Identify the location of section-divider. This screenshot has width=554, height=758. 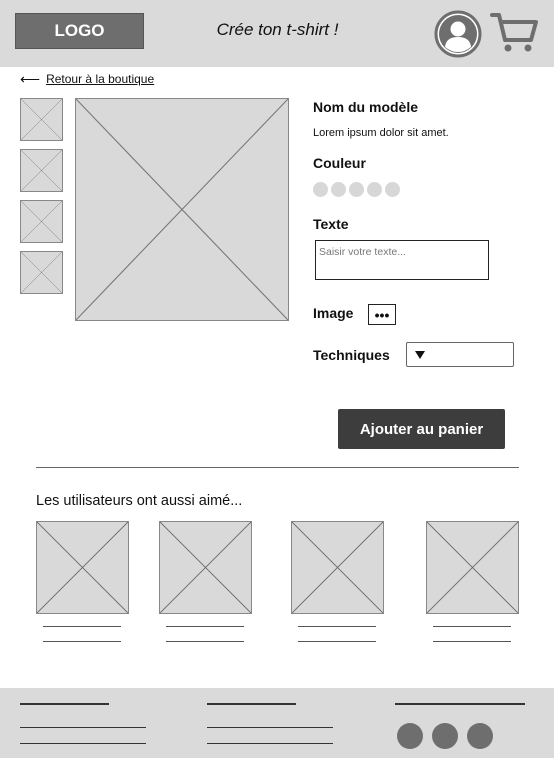
(277, 467).